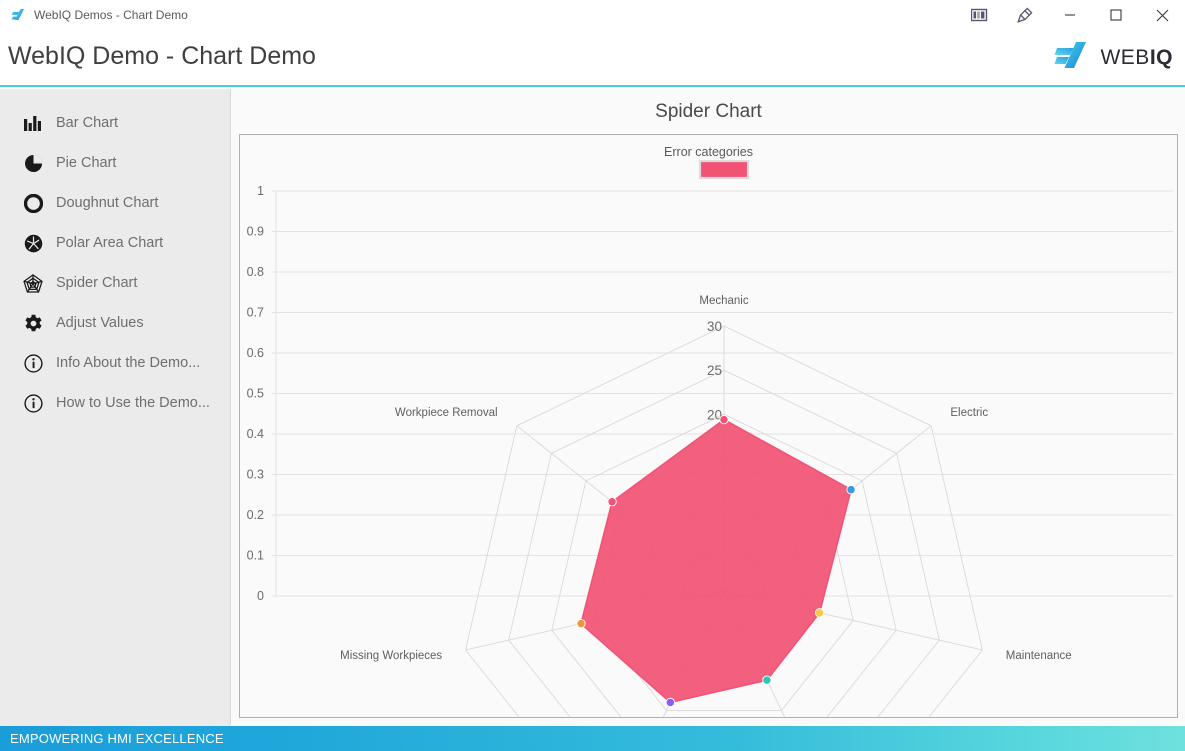 This screenshot has width=1185, height=751. What do you see at coordinates (255, 515) in the screenshot?
I see `y-axis-tick-label: 0.2` at bounding box center [255, 515].